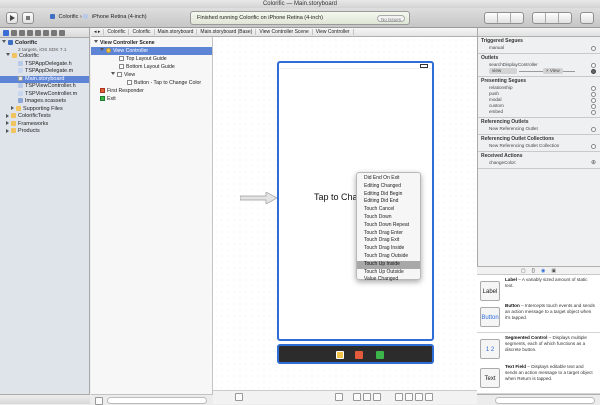  I want to click on media-library-tab: ▣, so click(553, 271).